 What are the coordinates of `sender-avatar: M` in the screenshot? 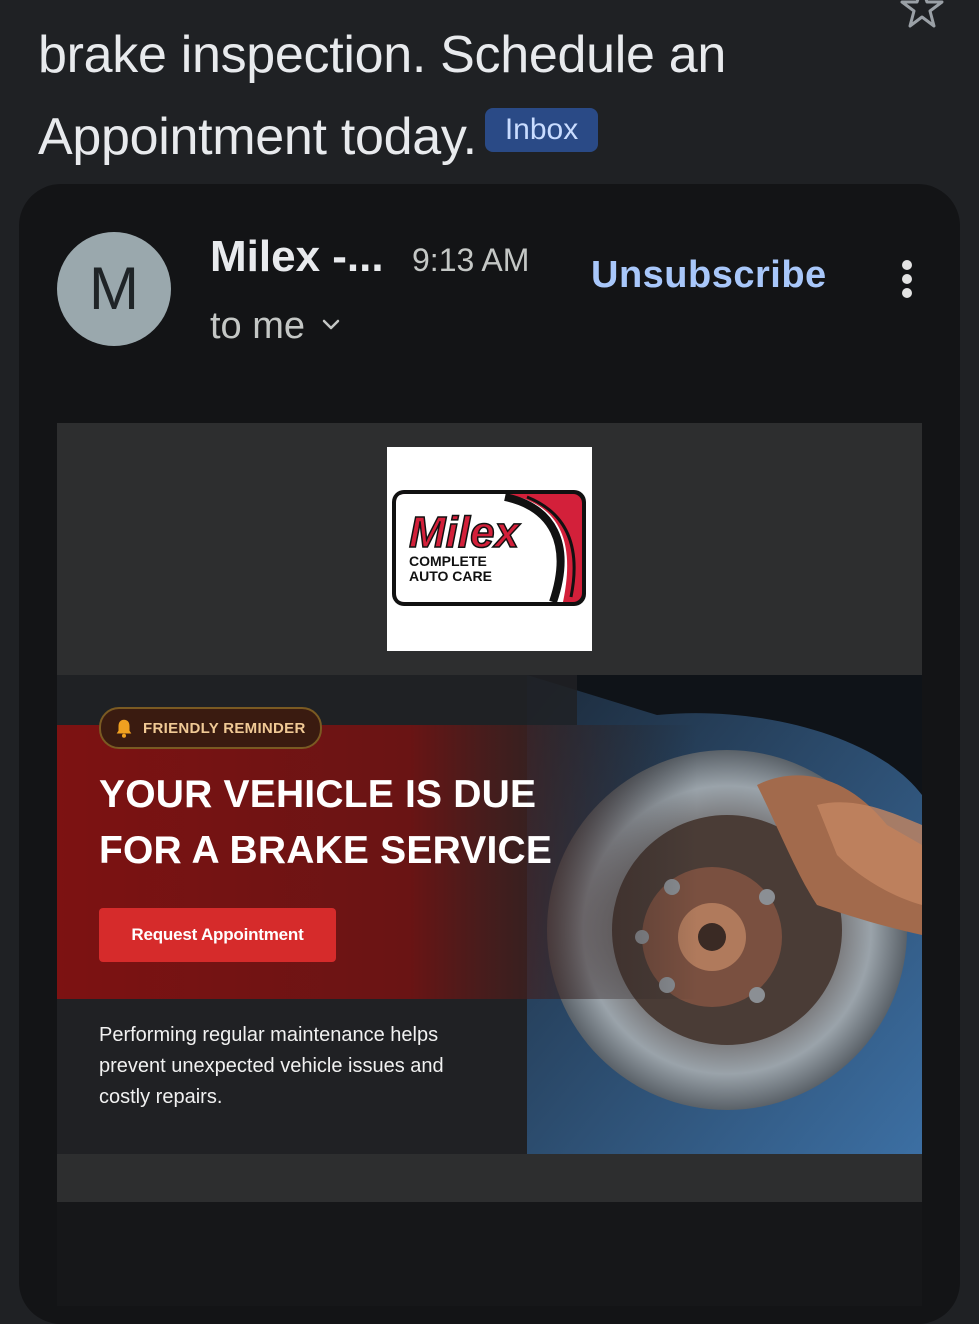 It's located at (114, 289).